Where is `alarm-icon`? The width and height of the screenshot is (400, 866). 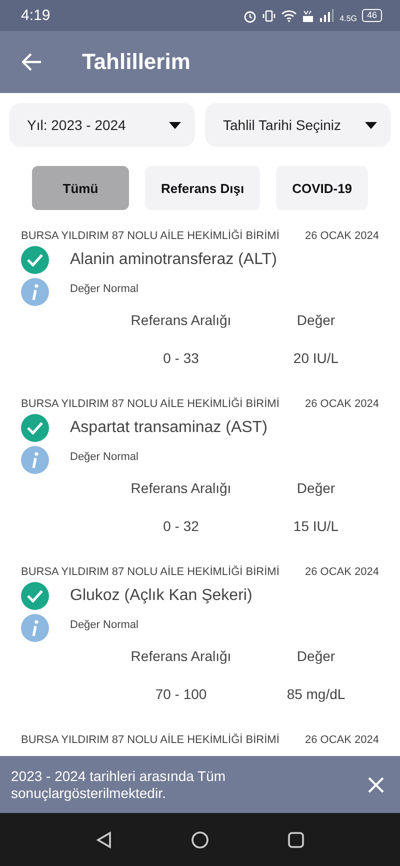
alarm-icon is located at coordinates (249, 15).